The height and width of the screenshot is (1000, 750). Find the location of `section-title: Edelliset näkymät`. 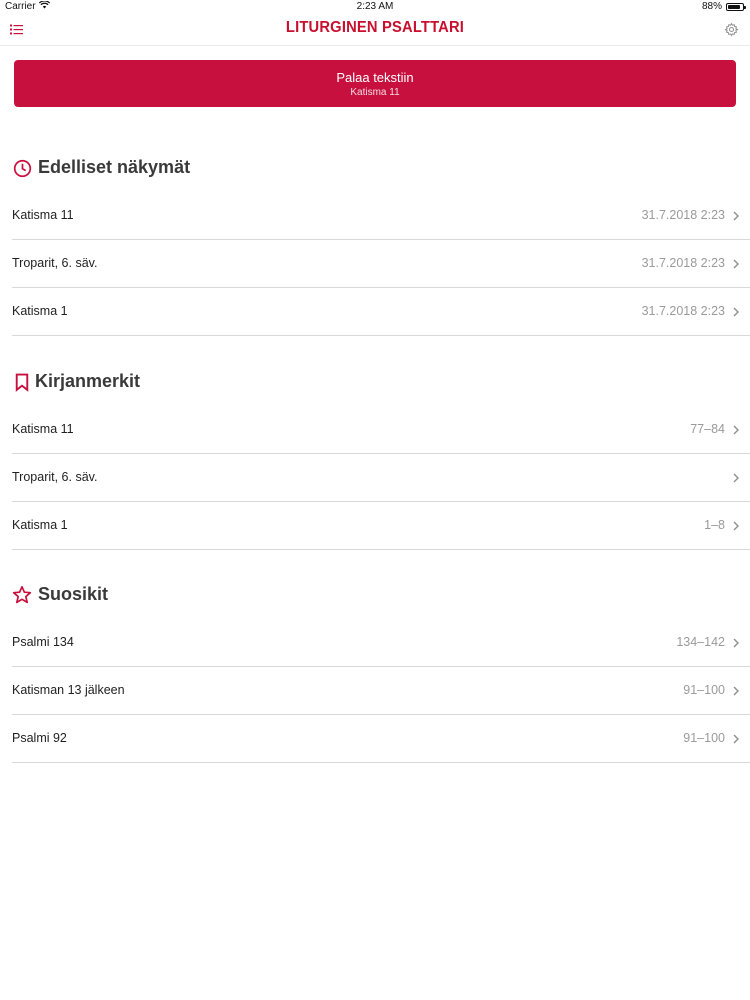

section-title: Edelliset näkymät is located at coordinates (114, 167).